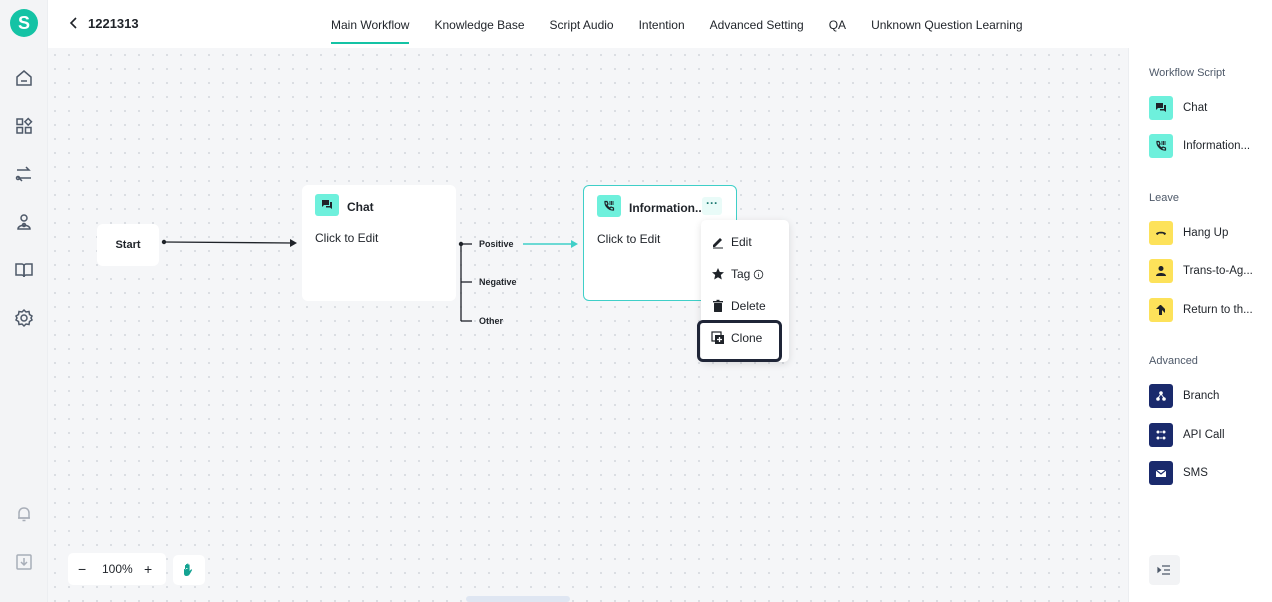 The width and height of the screenshot is (1272, 602). What do you see at coordinates (518, 599) in the screenshot?
I see `horizontal-scrollbar` at bounding box center [518, 599].